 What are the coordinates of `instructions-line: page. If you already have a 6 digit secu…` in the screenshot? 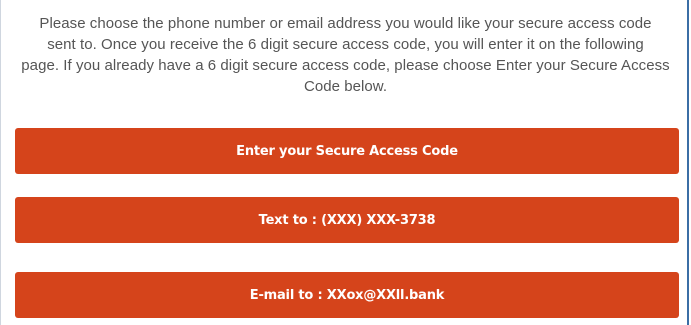 It's located at (345, 65).